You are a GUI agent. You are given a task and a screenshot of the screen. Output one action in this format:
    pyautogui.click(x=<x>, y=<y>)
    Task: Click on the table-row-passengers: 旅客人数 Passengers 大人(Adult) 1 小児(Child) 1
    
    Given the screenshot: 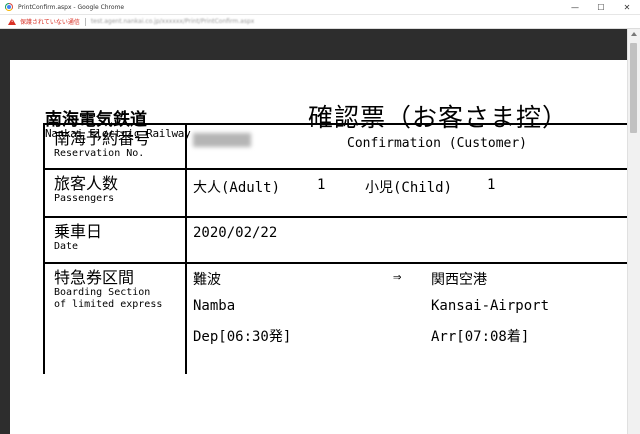 What is the action you would take?
    pyautogui.click(x=339, y=194)
    